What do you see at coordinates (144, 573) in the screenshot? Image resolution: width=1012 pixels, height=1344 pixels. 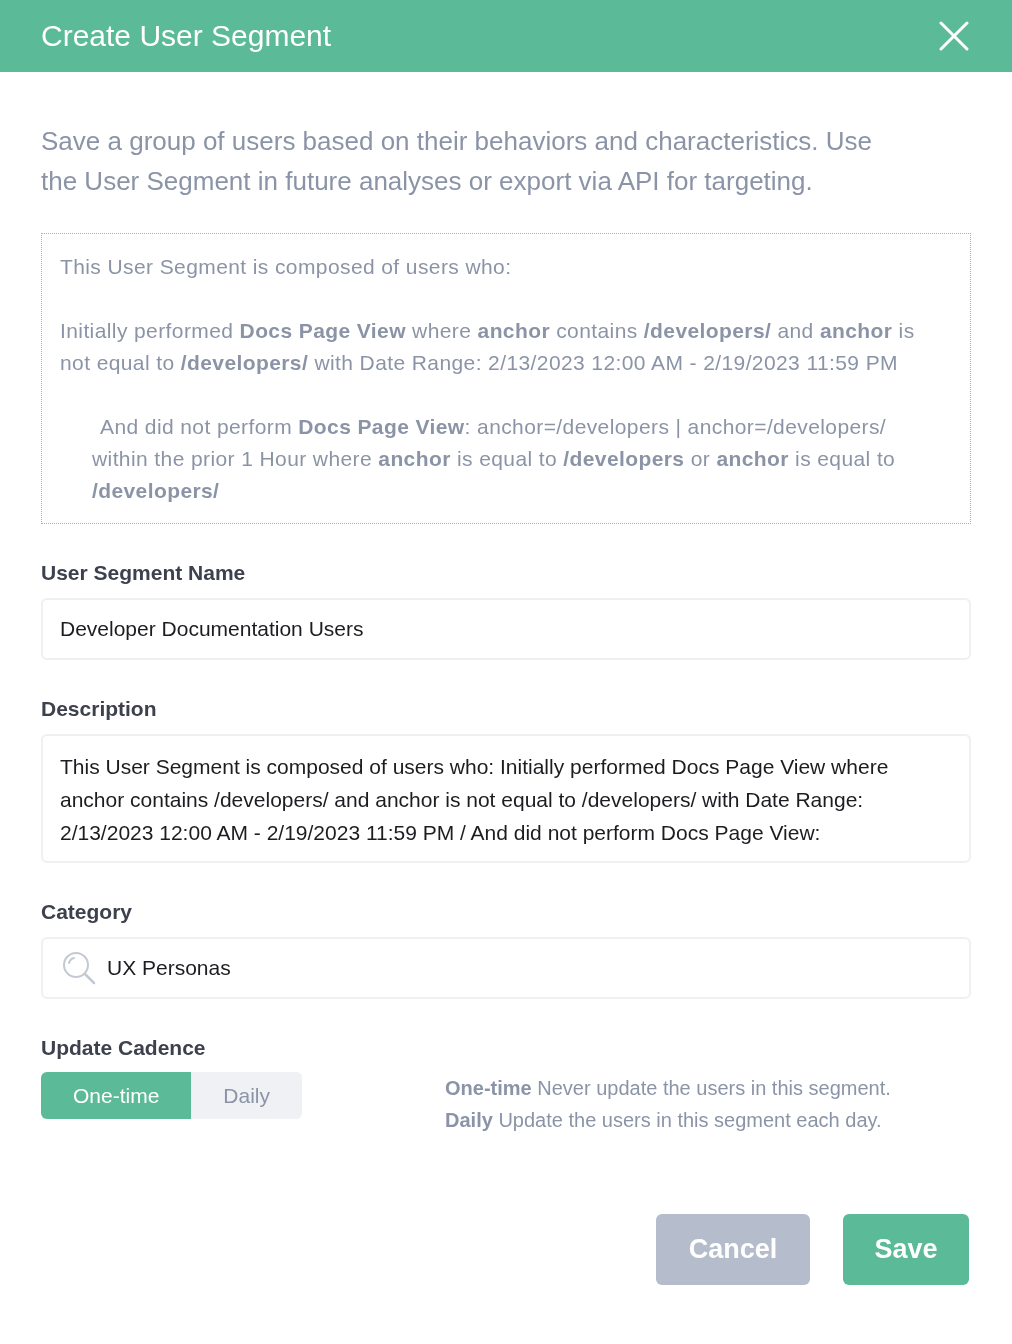 I see `field-label: User Segment Name` at bounding box center [144, 573].